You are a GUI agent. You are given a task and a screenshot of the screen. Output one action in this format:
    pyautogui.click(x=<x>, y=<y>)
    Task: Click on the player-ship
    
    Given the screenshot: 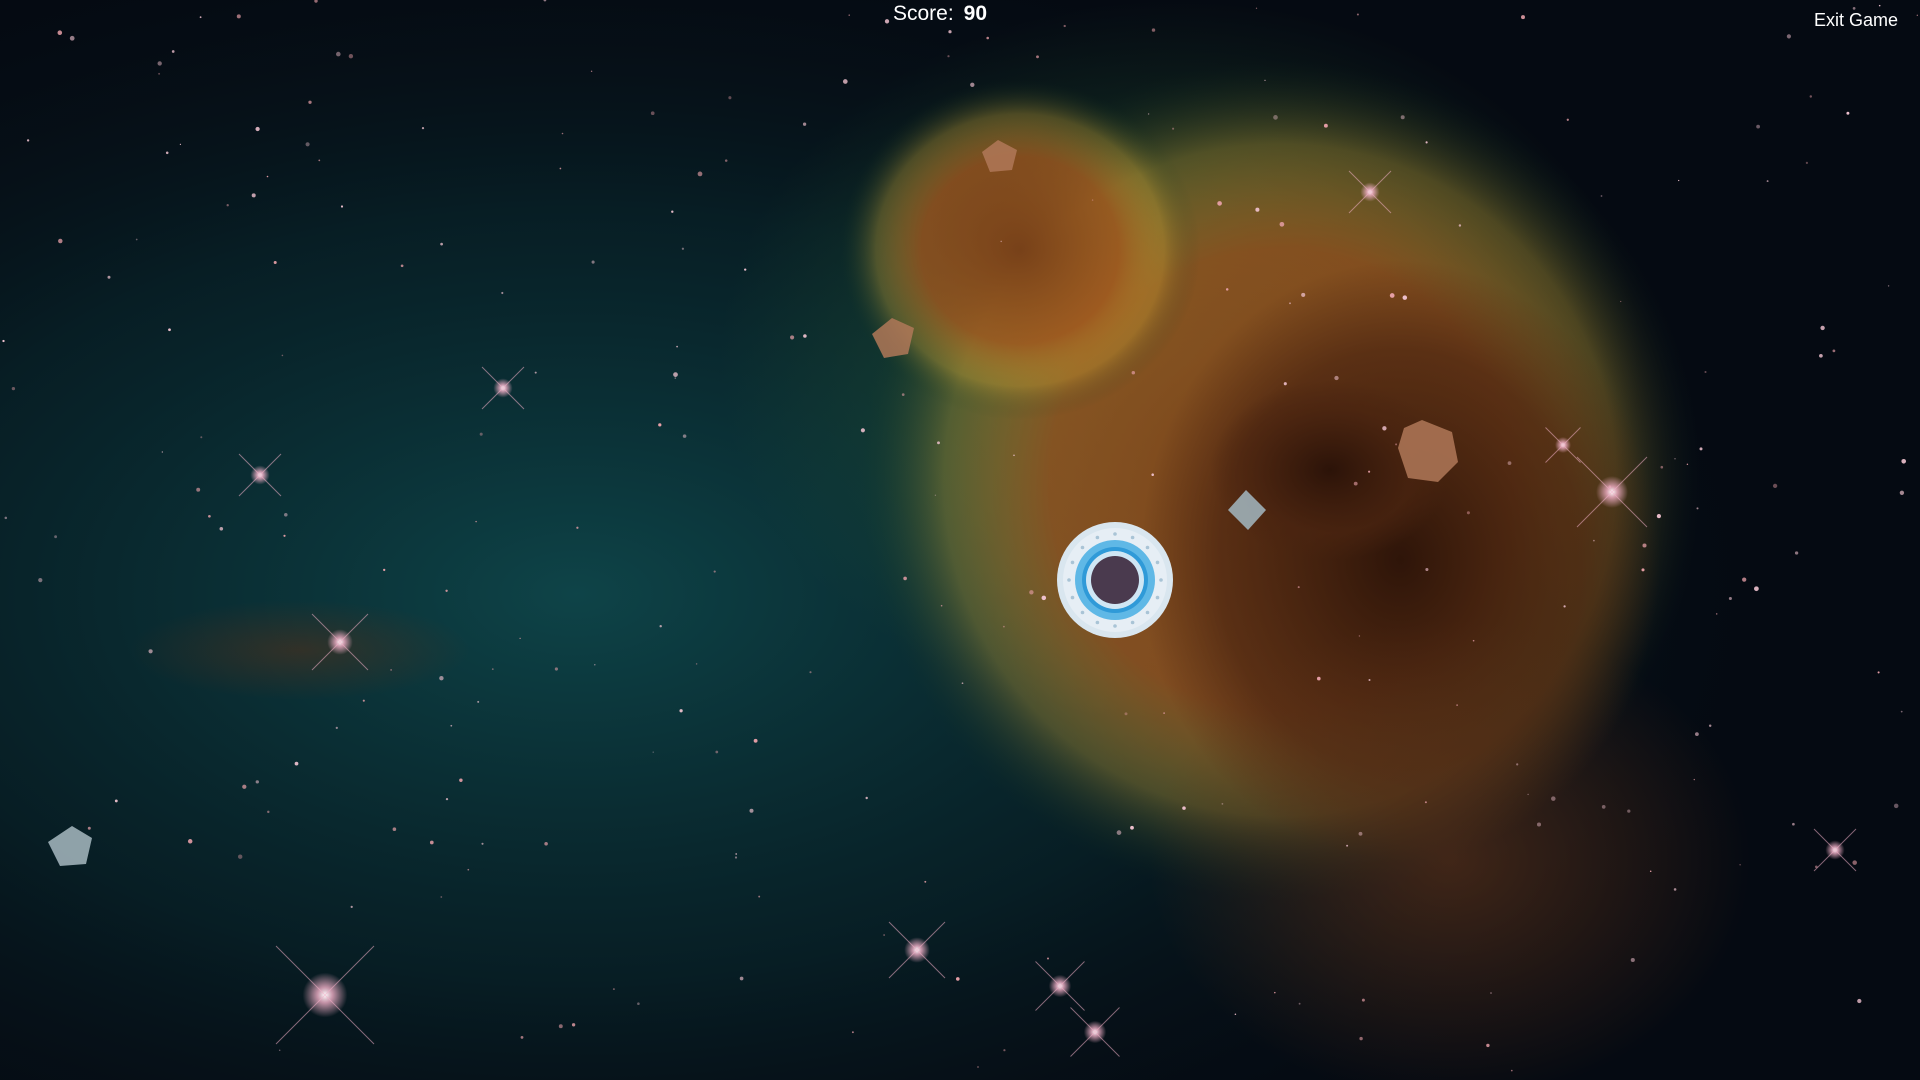 What is the action you would take?
    pyautogui.click(x=1115, y=580)
    